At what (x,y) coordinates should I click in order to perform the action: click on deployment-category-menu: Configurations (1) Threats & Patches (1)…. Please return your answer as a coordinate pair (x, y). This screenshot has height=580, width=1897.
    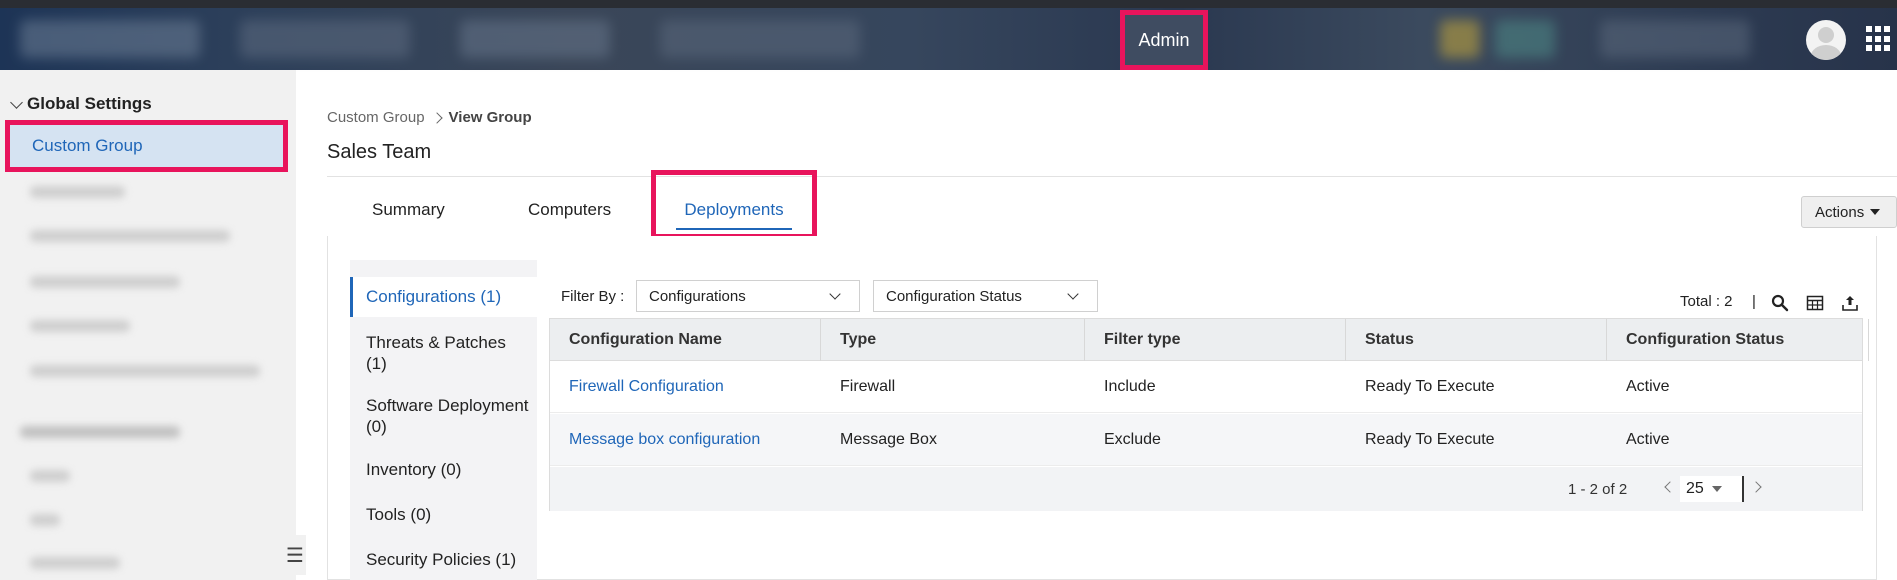
    Looking at the image, I should click on (443, 420).